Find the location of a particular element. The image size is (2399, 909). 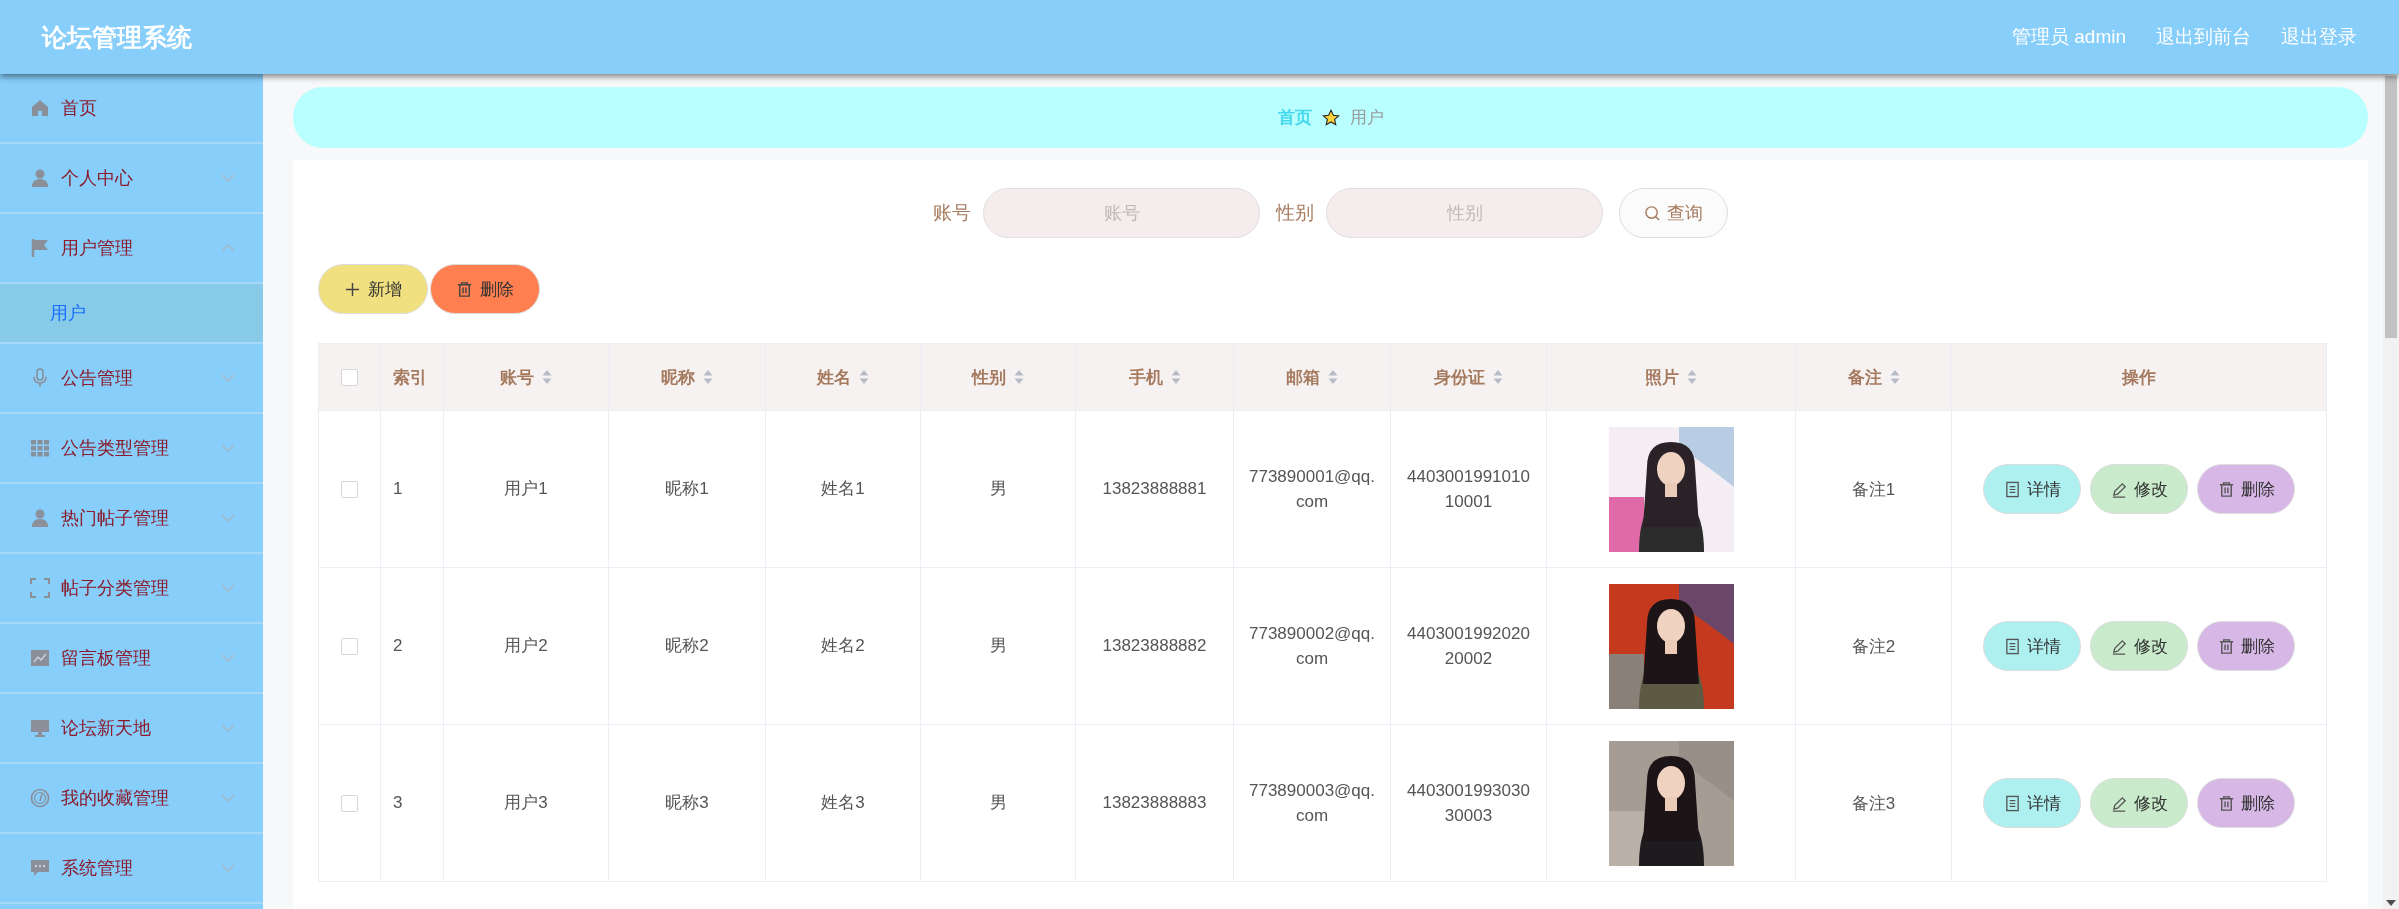

phone-cell-text: 13823888883 is located at coordinates (1154, 803).